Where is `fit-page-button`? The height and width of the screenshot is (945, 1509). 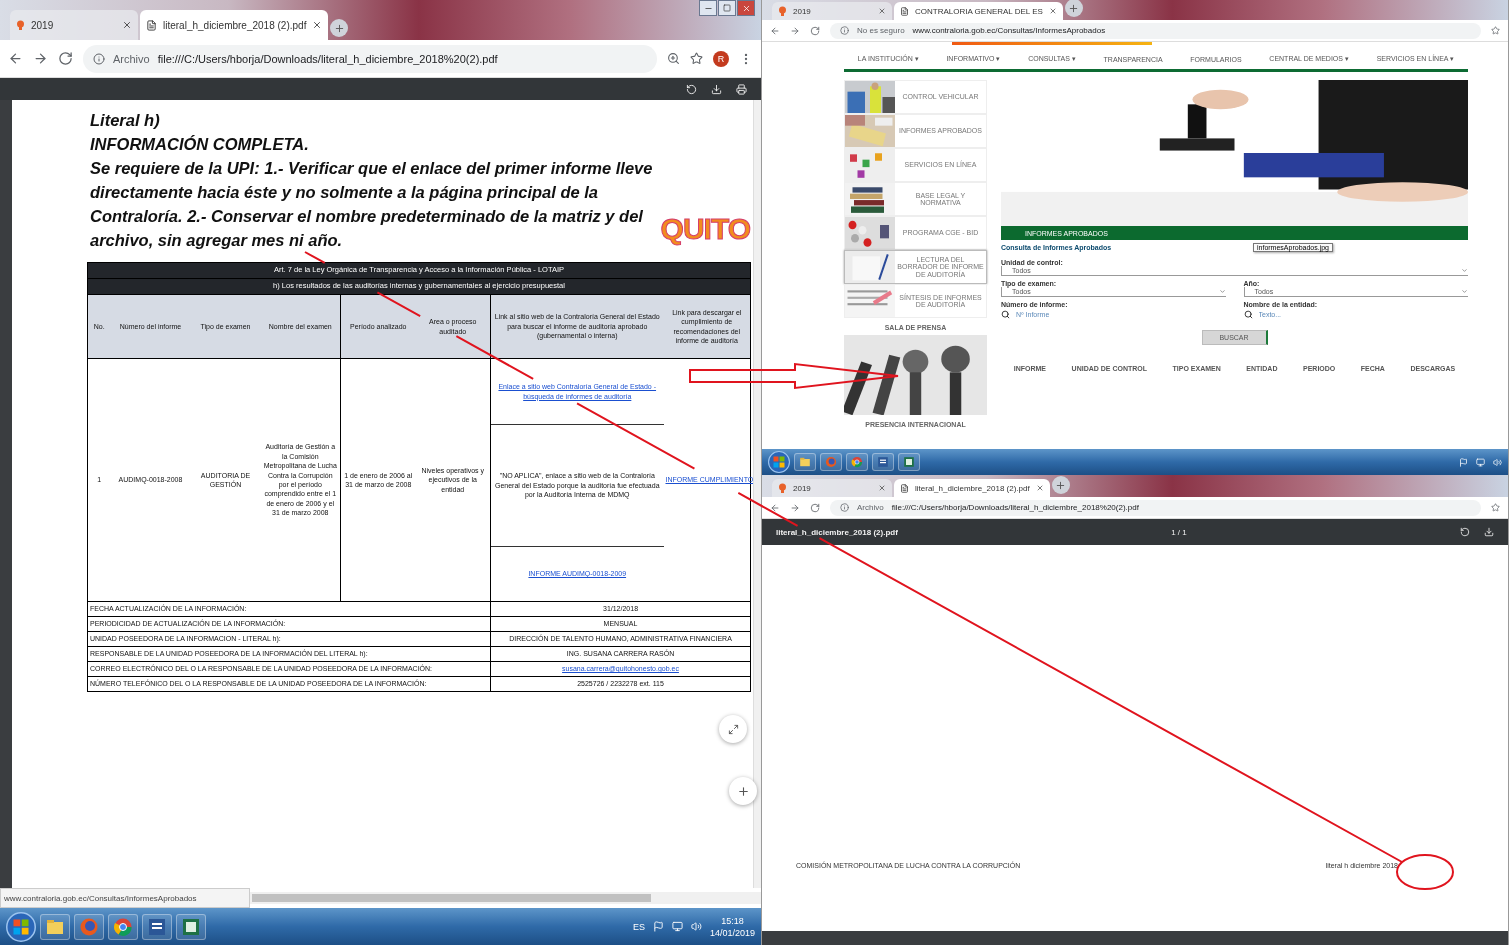
fit-page-button is located at coordinates (733, 729).